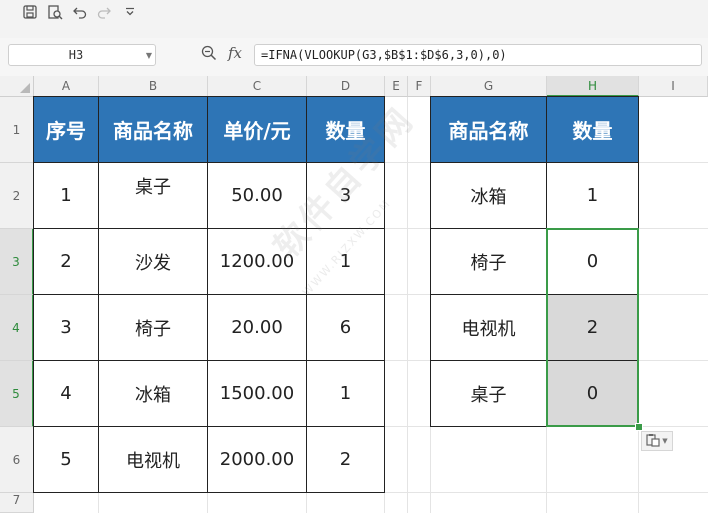  What do you see at coordinates (257, 460) in the screenshot?
I see `table1-cell: 2000.00` at bounding box center [257, 460].